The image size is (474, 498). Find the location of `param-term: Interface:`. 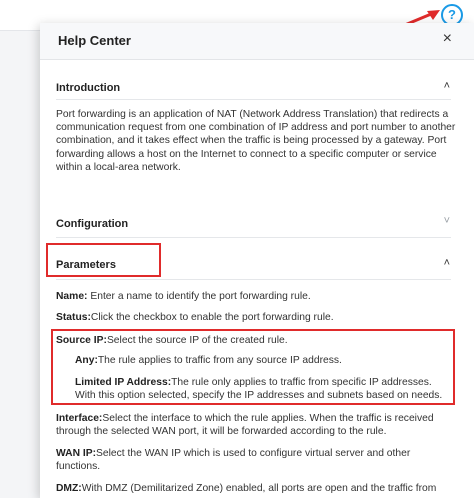

param-term: Interface: is located at coordinates (79, 418).